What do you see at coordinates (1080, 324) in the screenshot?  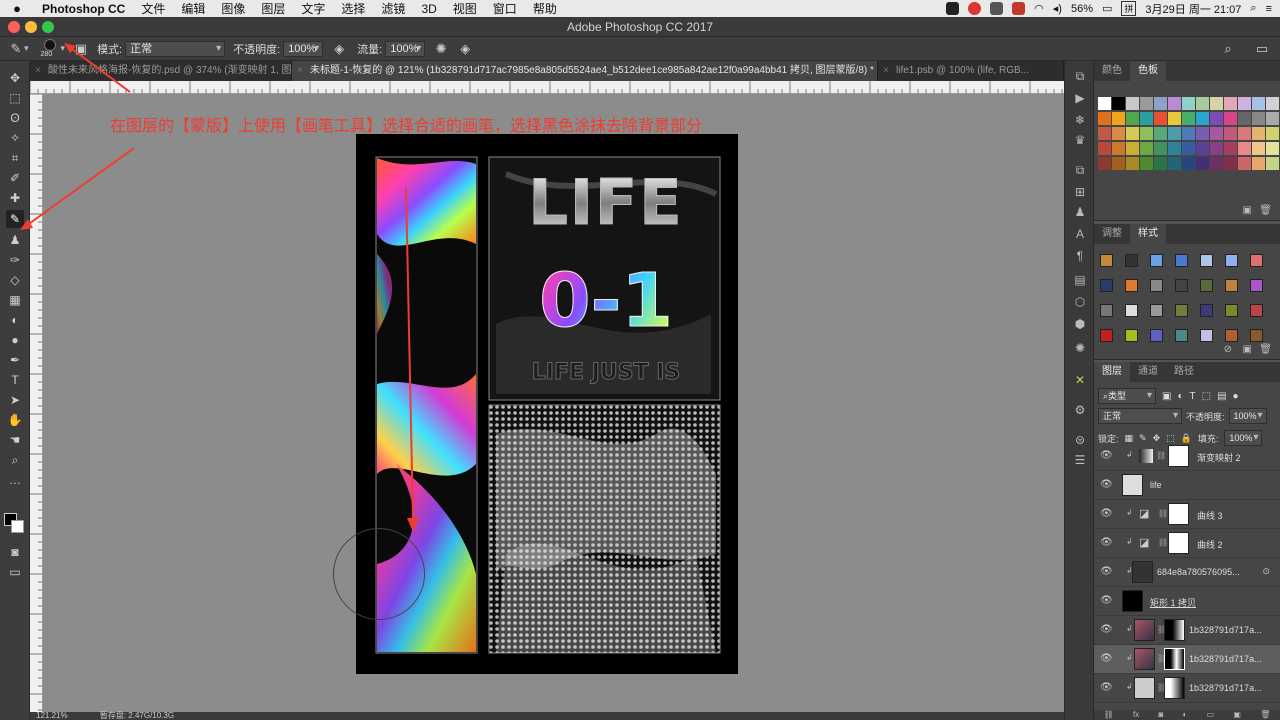 I see `3d-icon: ⬢` at bounding box center [1080, 324].